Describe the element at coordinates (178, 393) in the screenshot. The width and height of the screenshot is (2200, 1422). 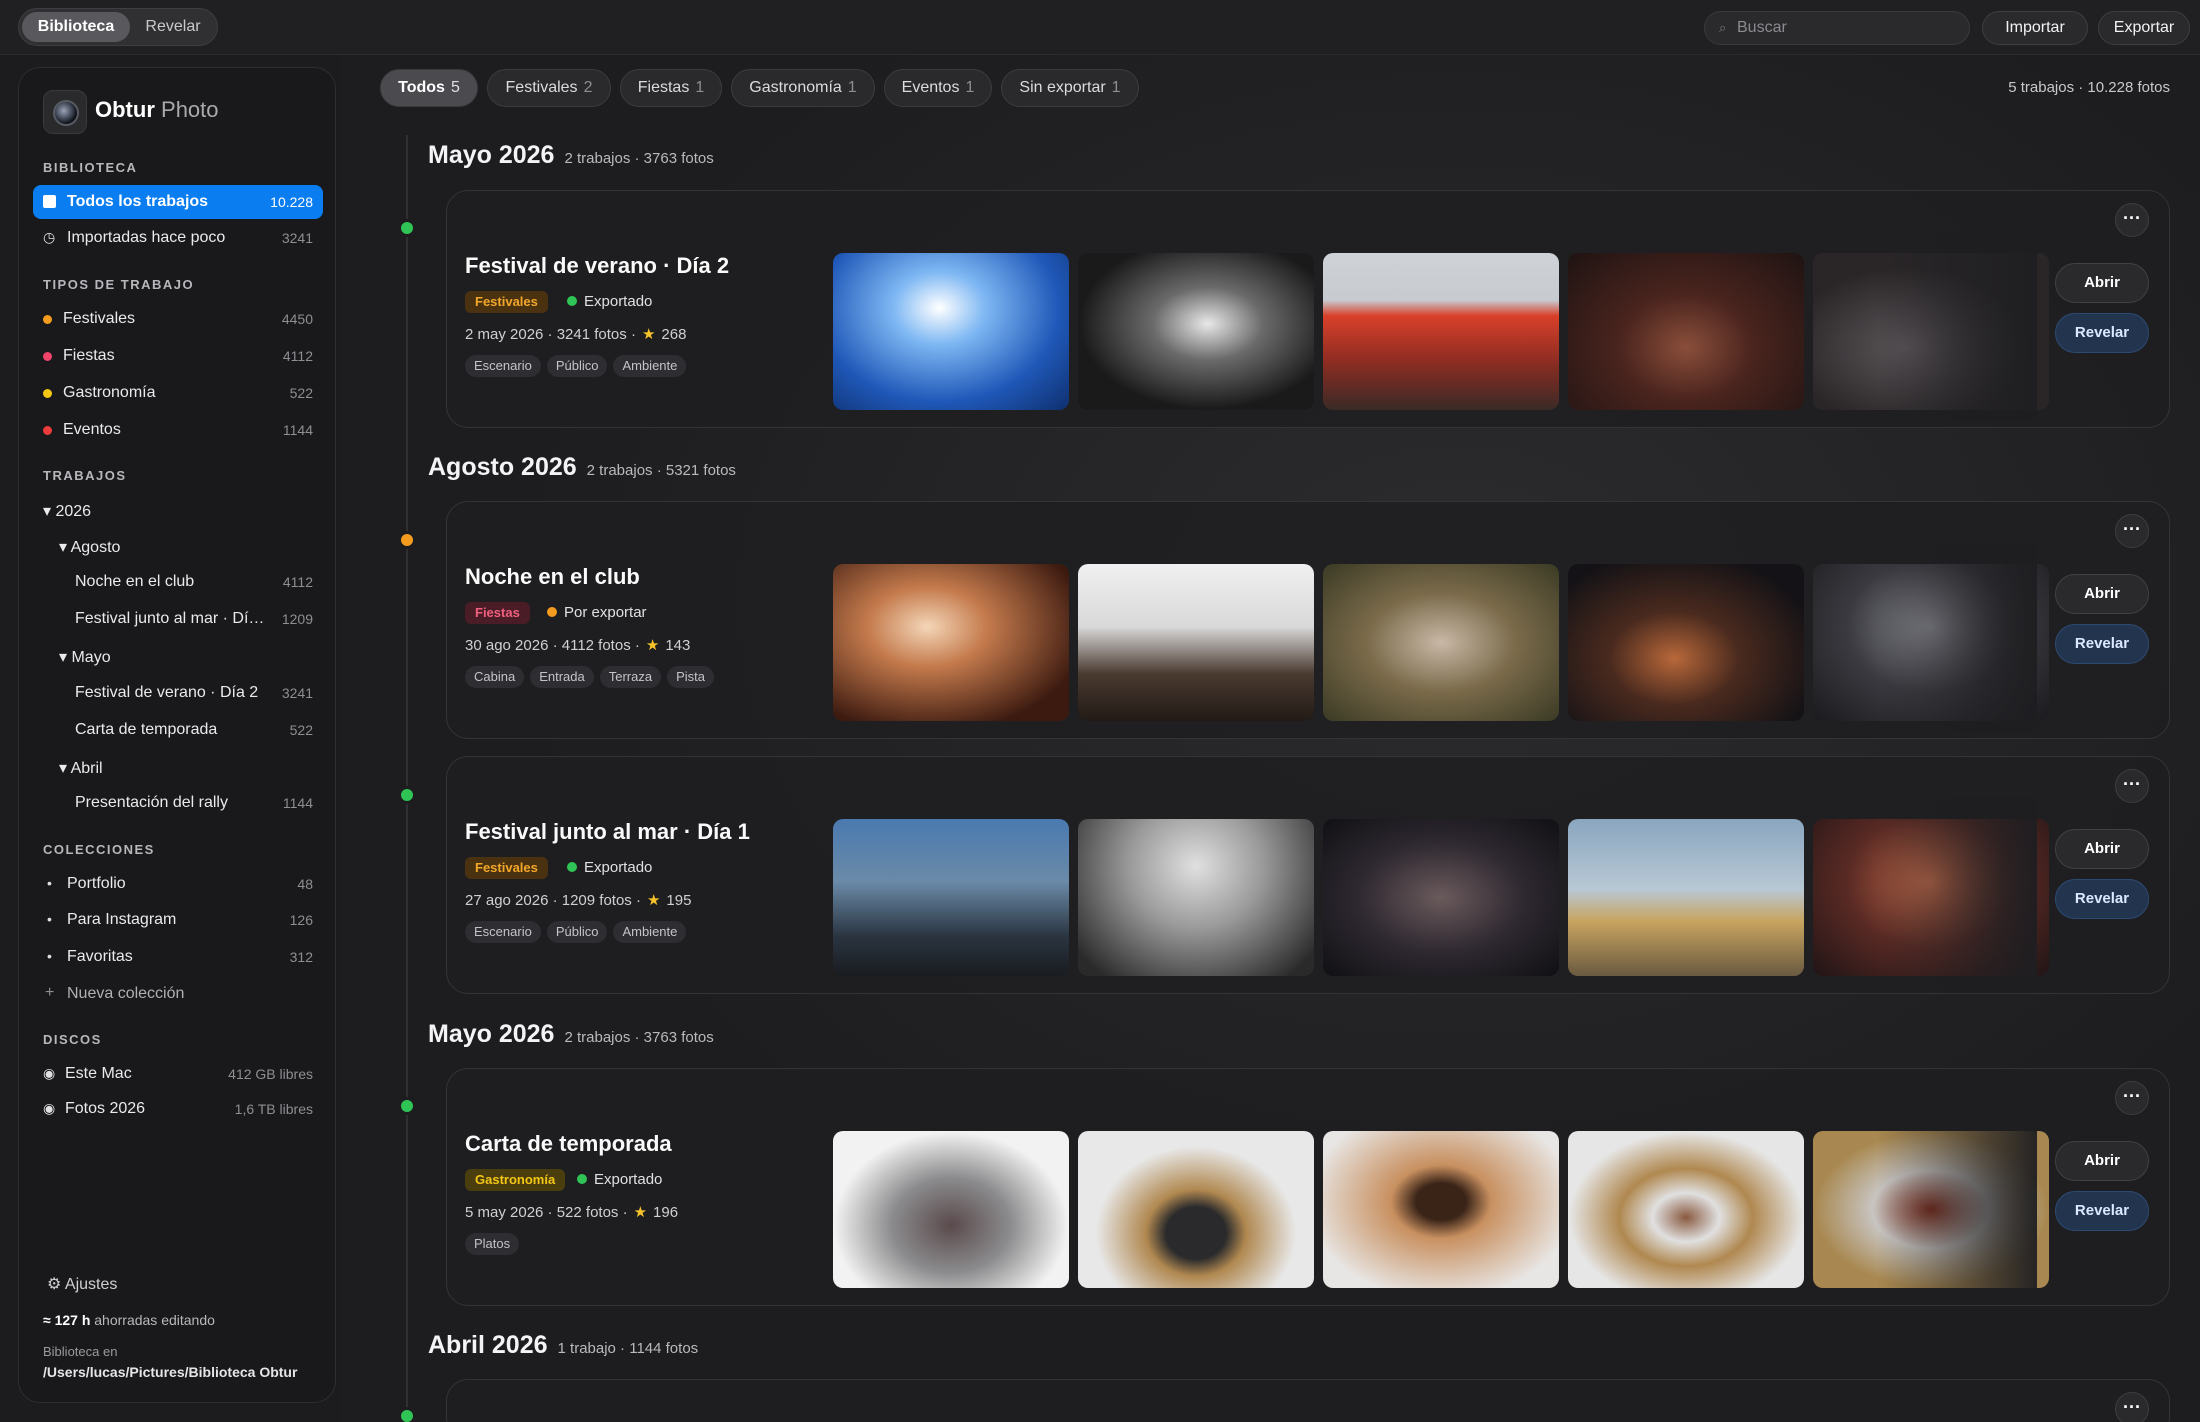
I see `sidebar-item-gastronomia: Gastronomía 522` at that location.